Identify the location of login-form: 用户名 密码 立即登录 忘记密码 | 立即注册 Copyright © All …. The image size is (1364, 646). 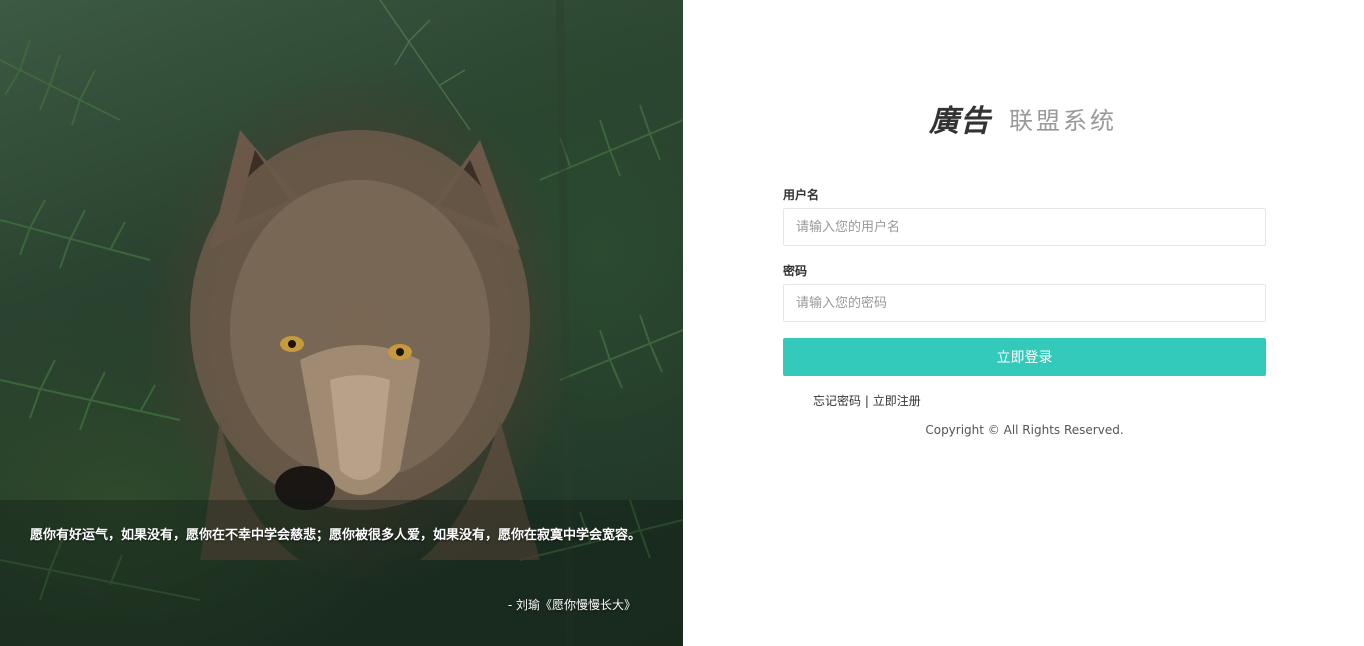
(1024, 311).